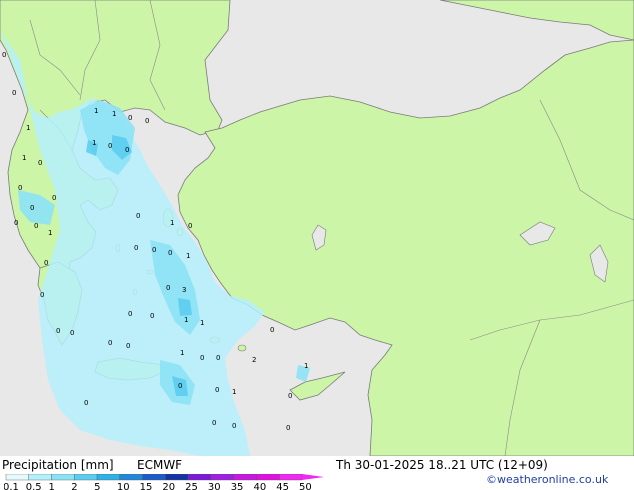 The height and width of the screenshot is (490, 634). I want to click on precip-value-label: 3, so click(184, 290).